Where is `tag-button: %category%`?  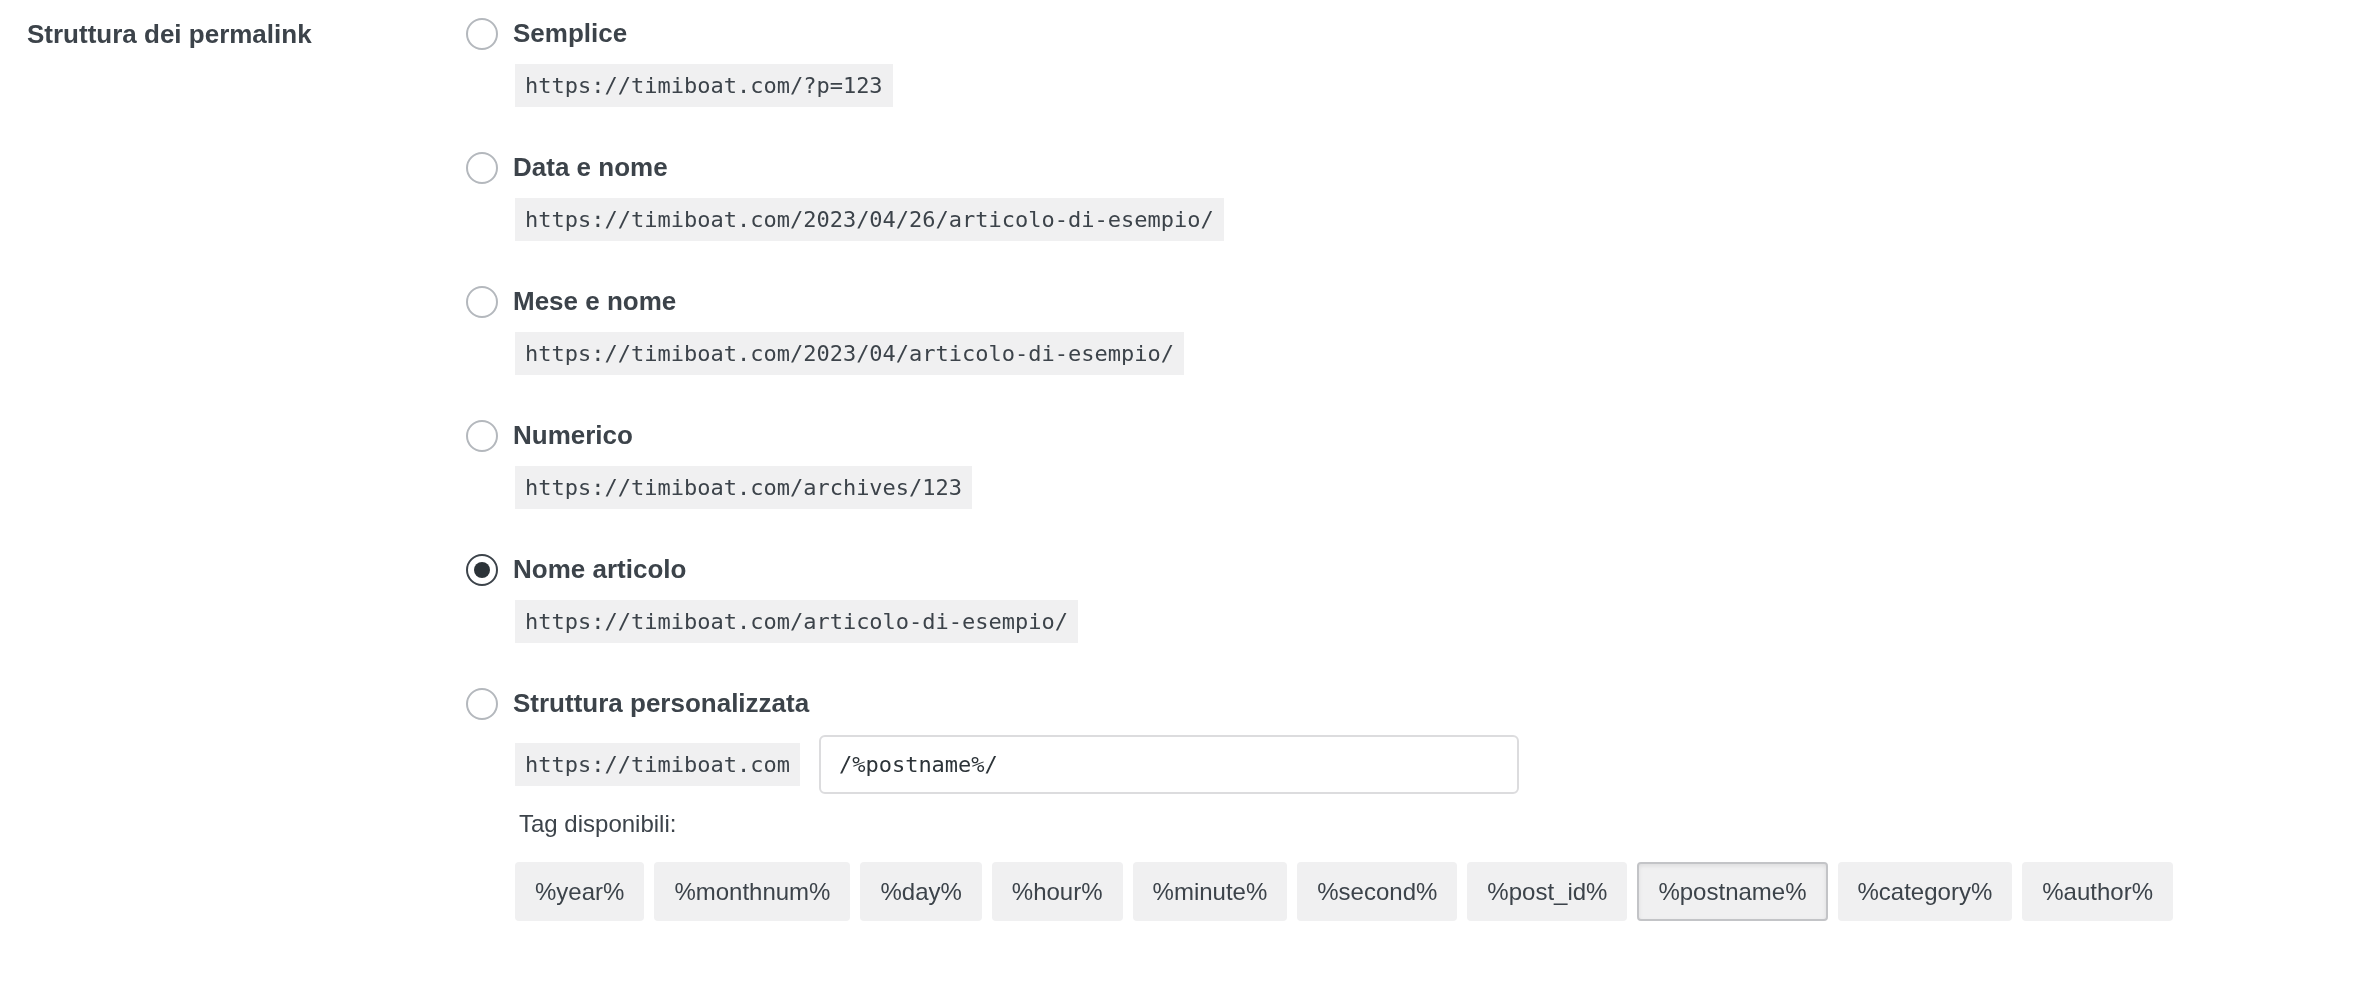 tag-button: %category% is located at coordinates (1925, 891).